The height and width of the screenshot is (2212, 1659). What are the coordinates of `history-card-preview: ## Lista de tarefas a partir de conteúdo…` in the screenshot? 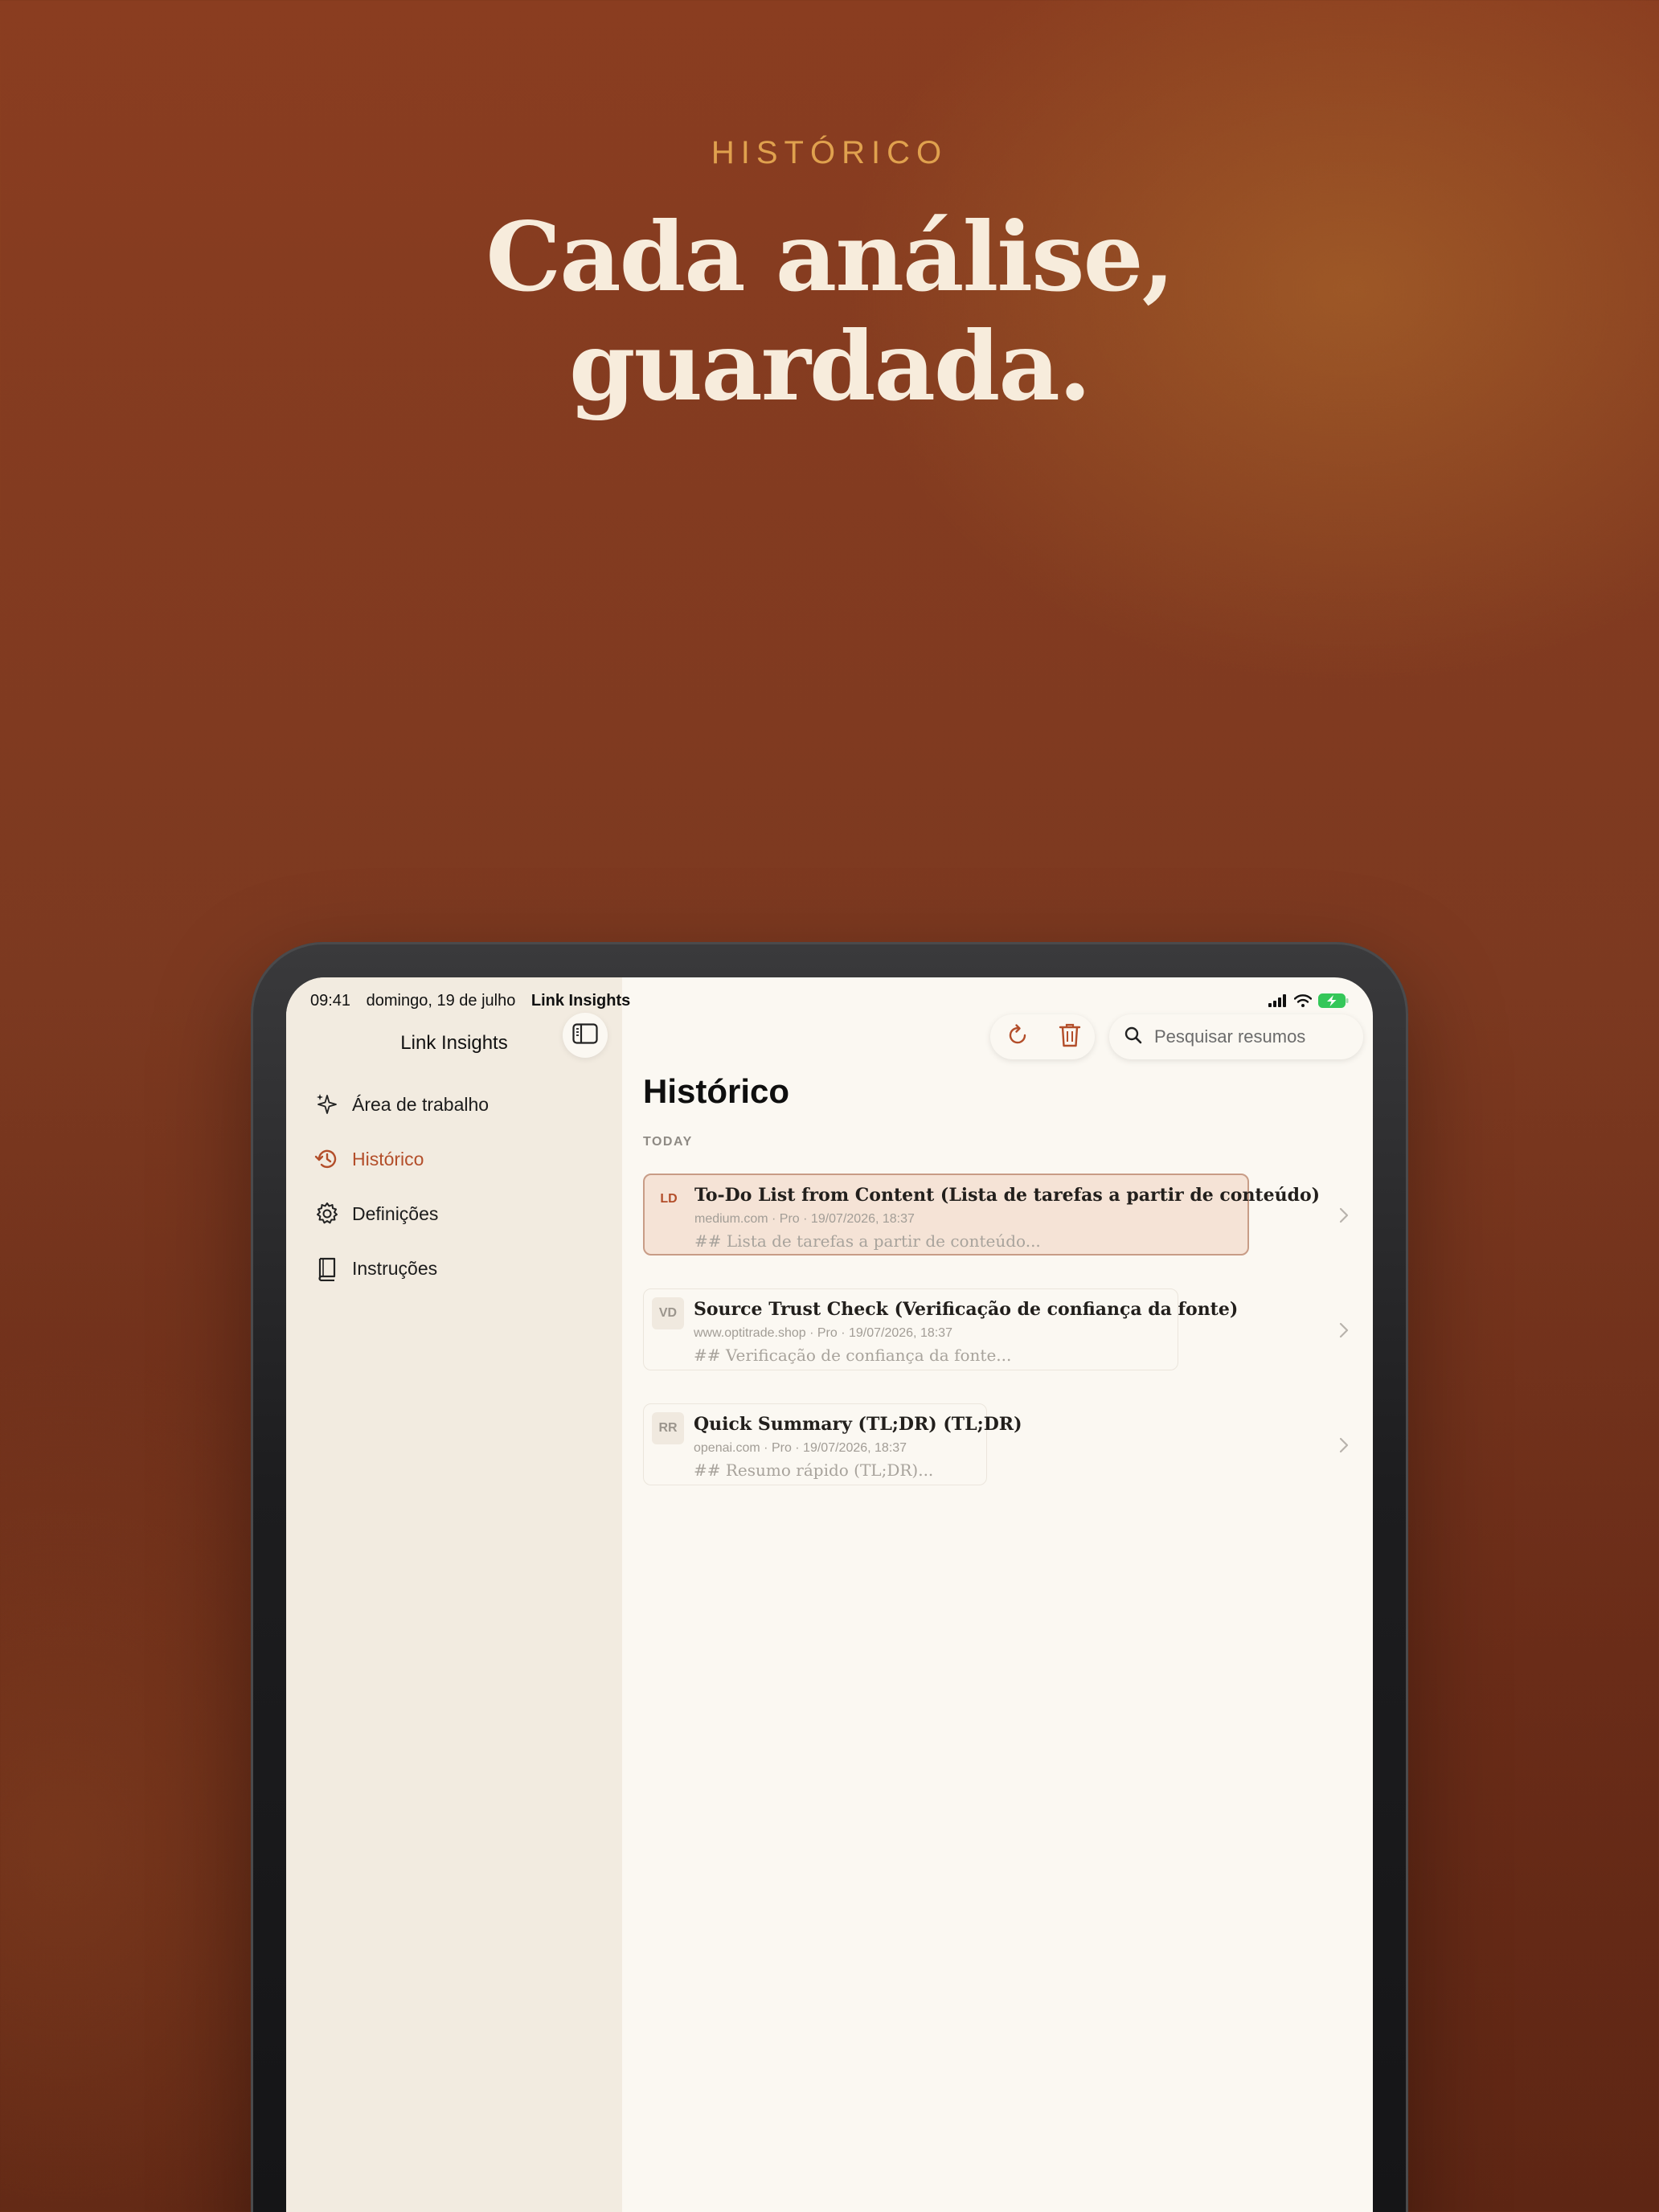 It's located at (867, 1241).